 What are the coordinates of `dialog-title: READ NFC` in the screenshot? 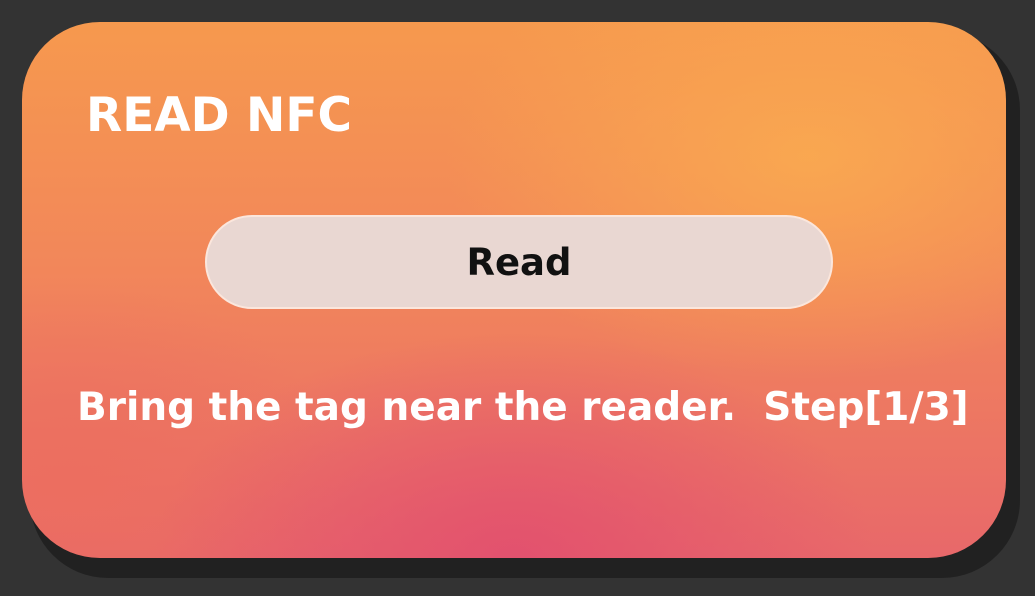 It's located at (219, 115).